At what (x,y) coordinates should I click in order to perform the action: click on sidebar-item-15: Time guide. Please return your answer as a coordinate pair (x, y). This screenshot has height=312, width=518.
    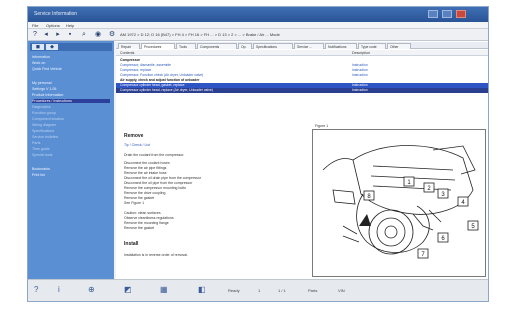
    Looking at the image, I should click on (71, 149).